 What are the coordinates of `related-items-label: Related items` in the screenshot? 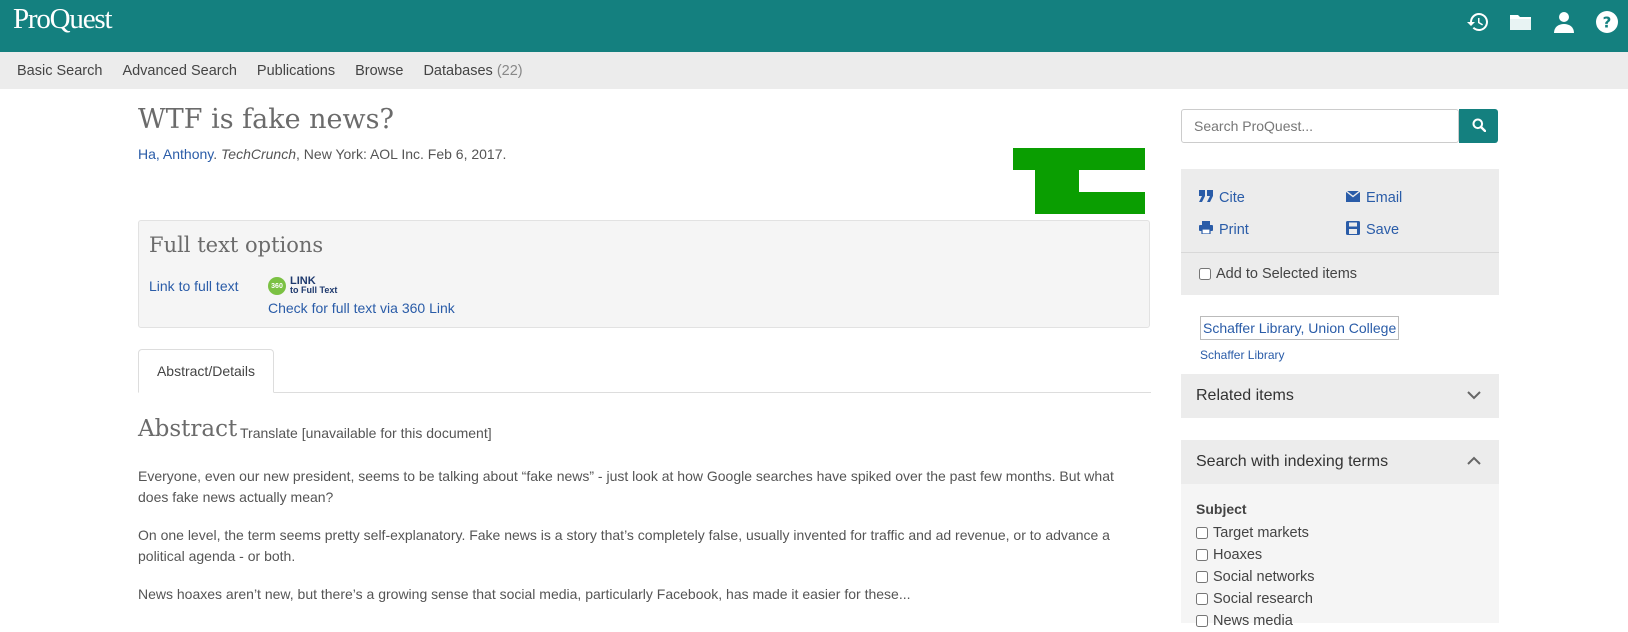 It's located at (1245, 395).